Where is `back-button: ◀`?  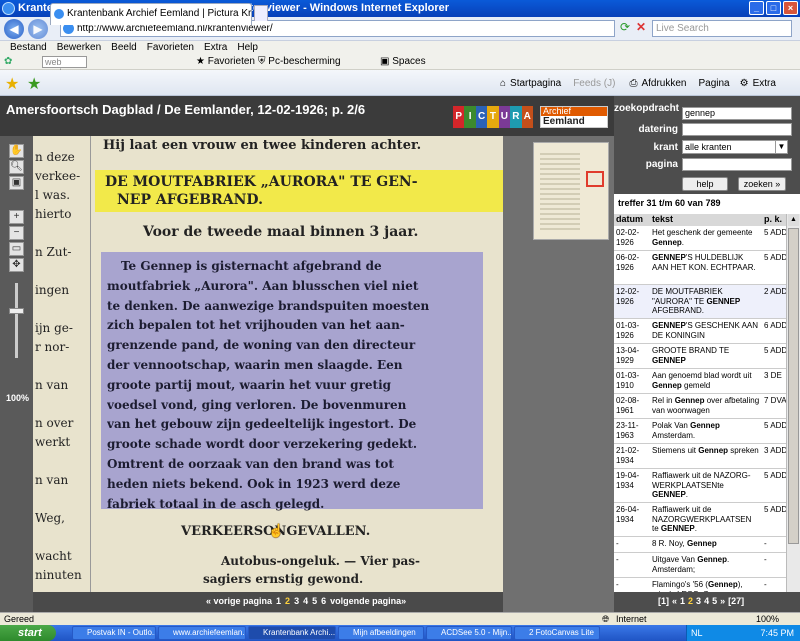
back-button: ◀ is located at coordinates (14, 29).